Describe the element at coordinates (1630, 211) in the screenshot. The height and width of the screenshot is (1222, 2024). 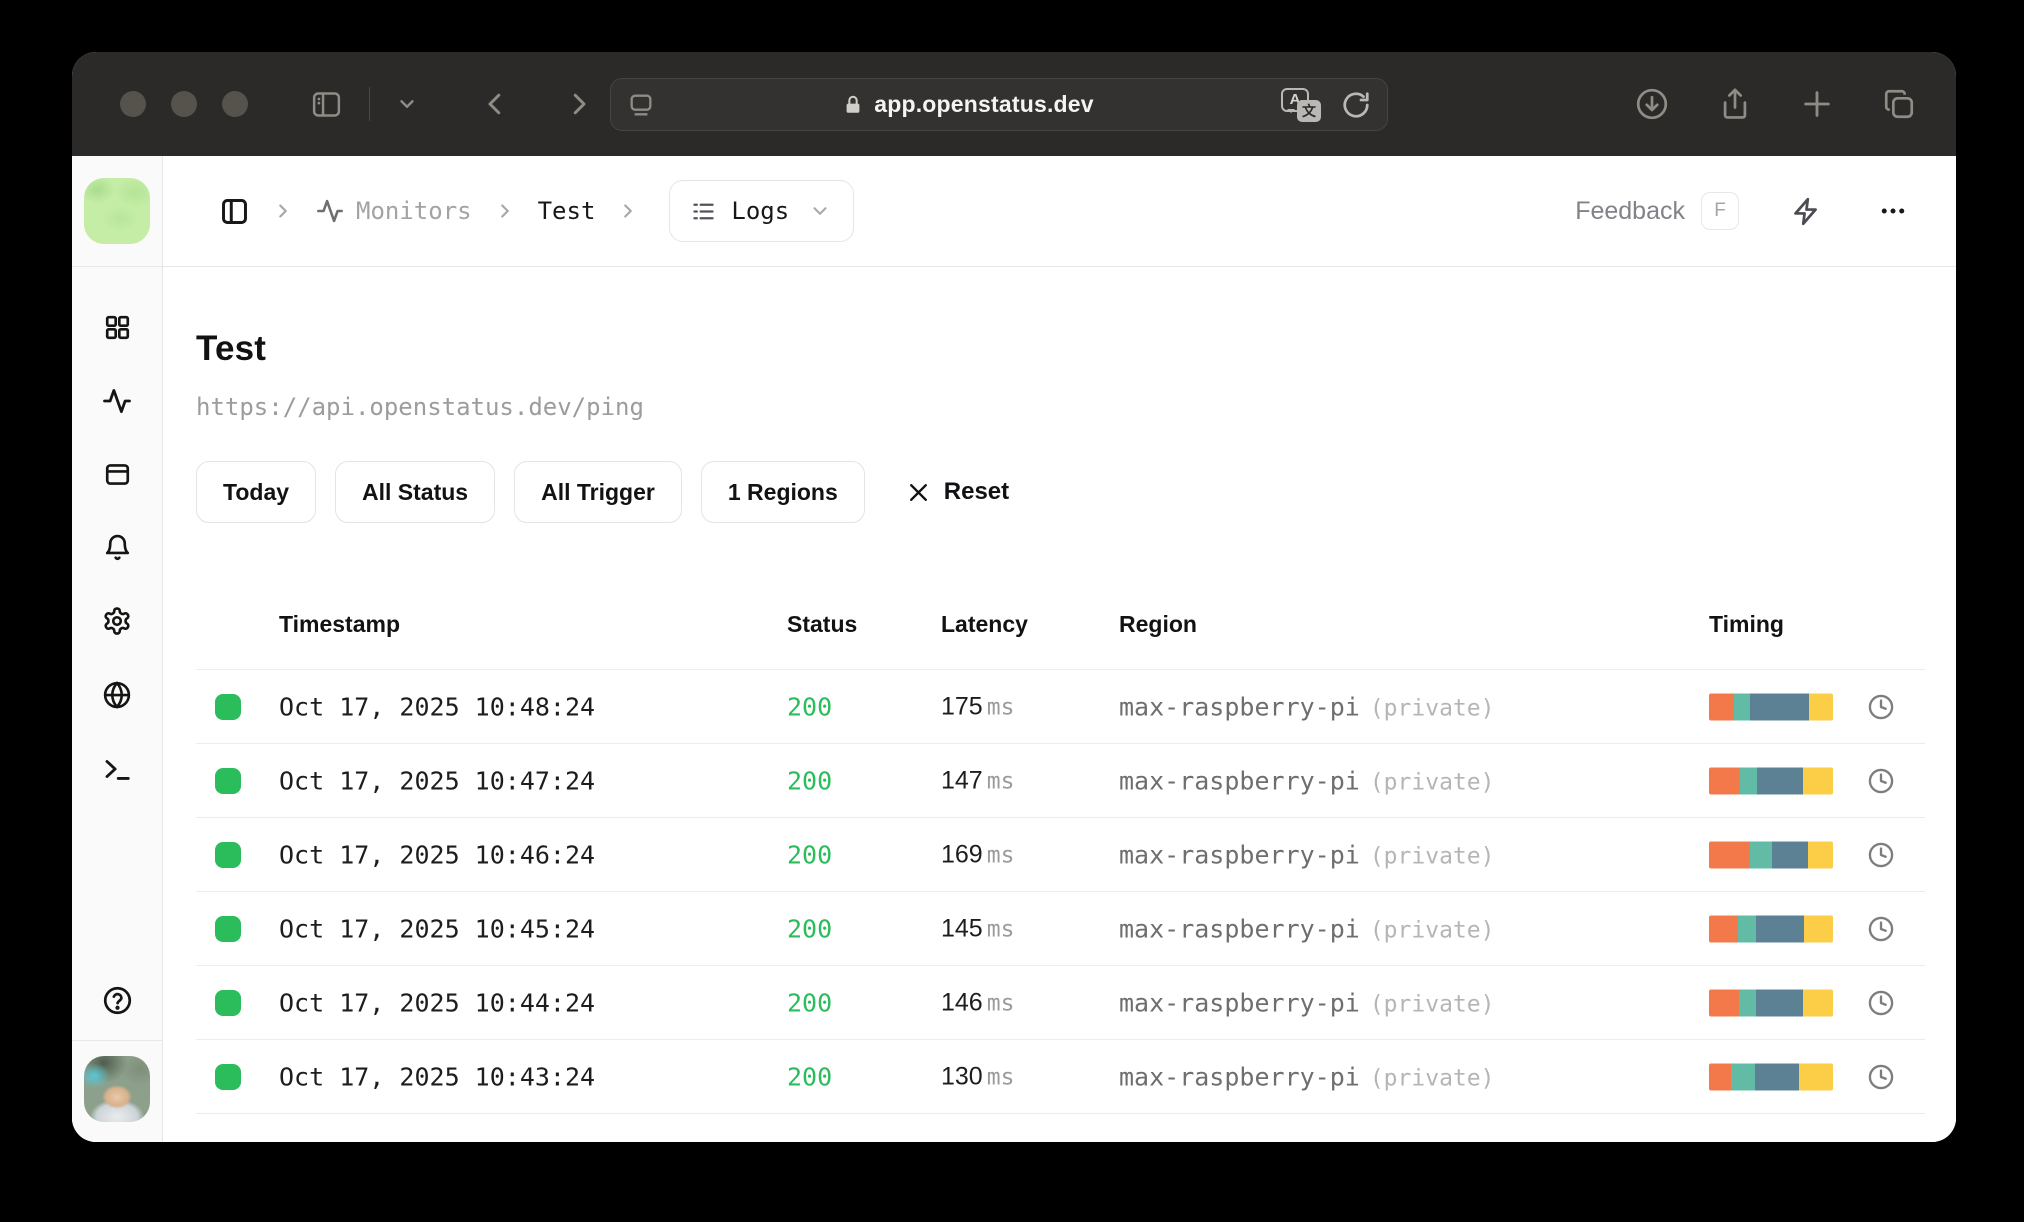
I see `feedback-button: Feedback` at that location.